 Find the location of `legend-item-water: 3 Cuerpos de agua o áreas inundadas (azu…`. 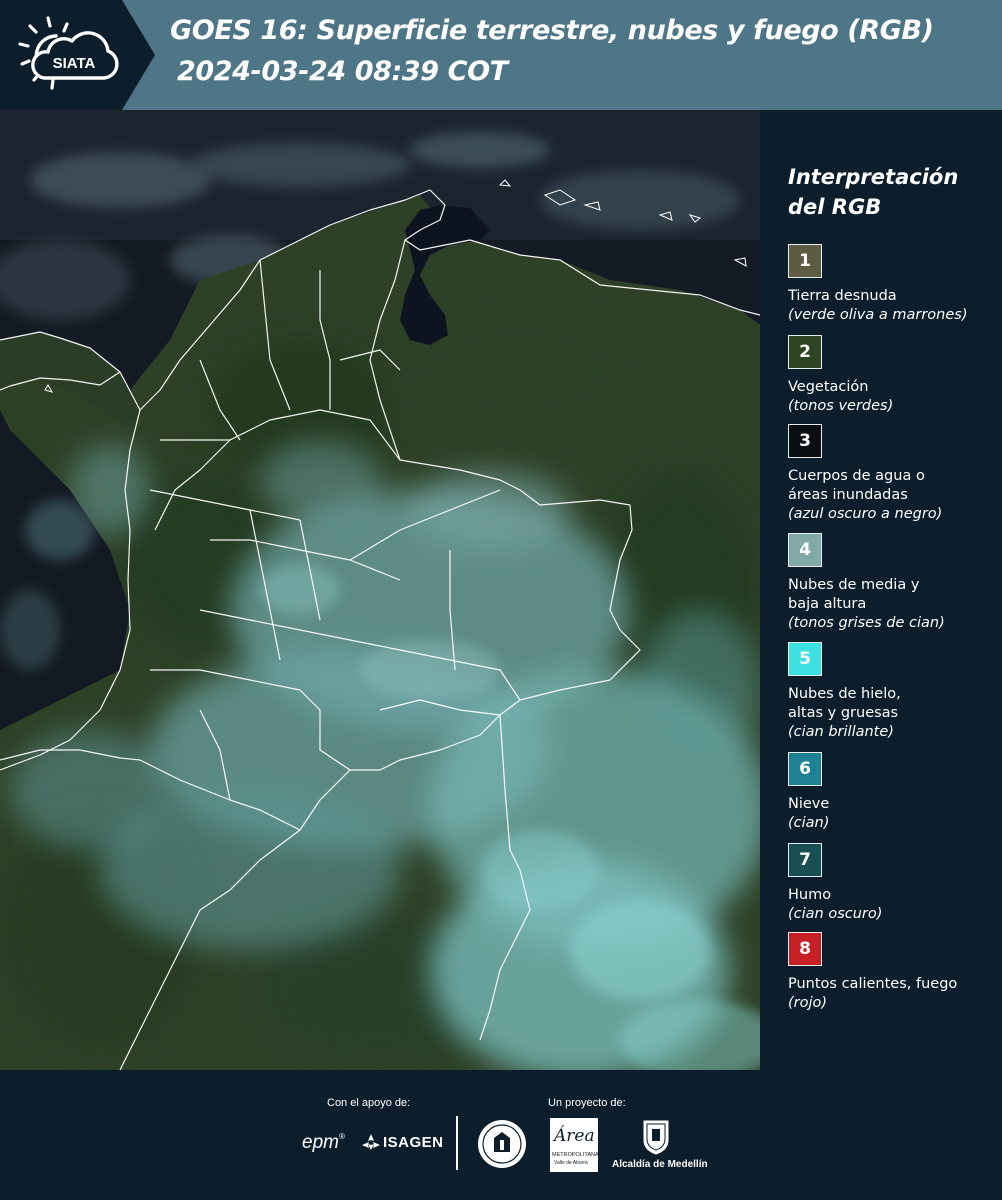

legend-item-water: 3 Cuerpos de agua o áreas inundadas (azu… is located at coordinates (895, 474).